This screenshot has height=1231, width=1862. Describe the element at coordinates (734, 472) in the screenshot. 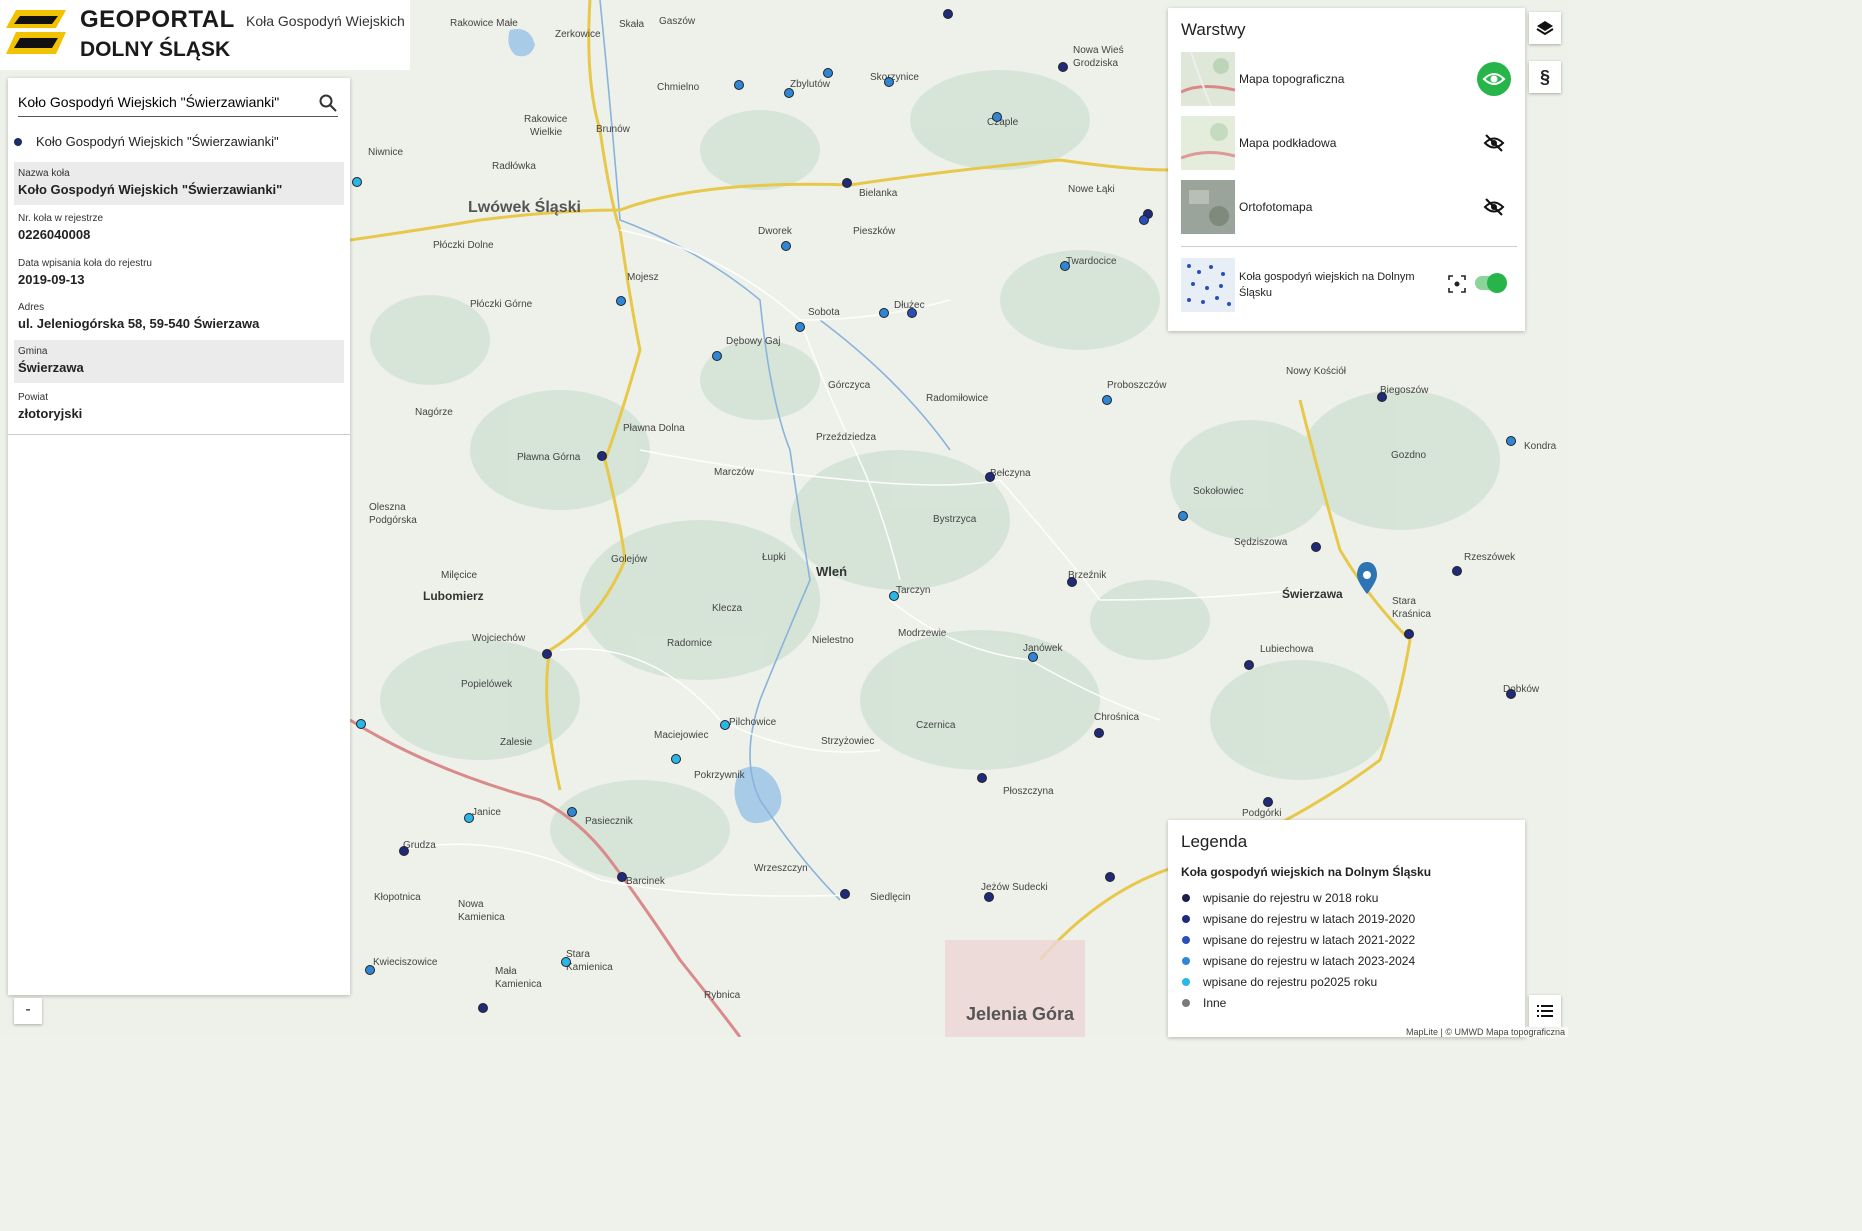

I see `map-label: Marczów` at that location.